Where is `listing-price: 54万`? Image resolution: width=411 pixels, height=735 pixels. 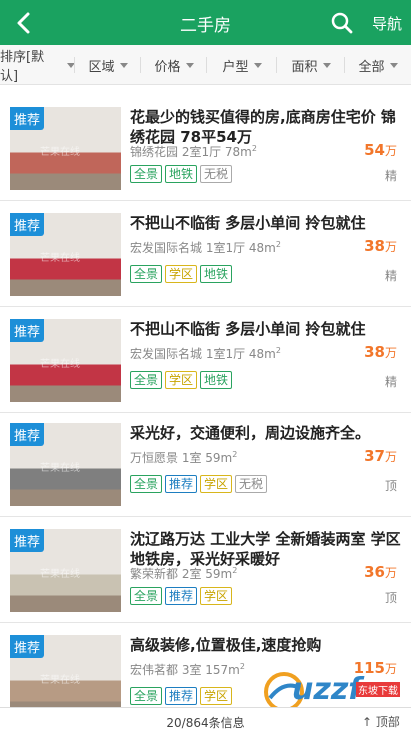 listing-price: 54万 is located at coordinates (380, 150).